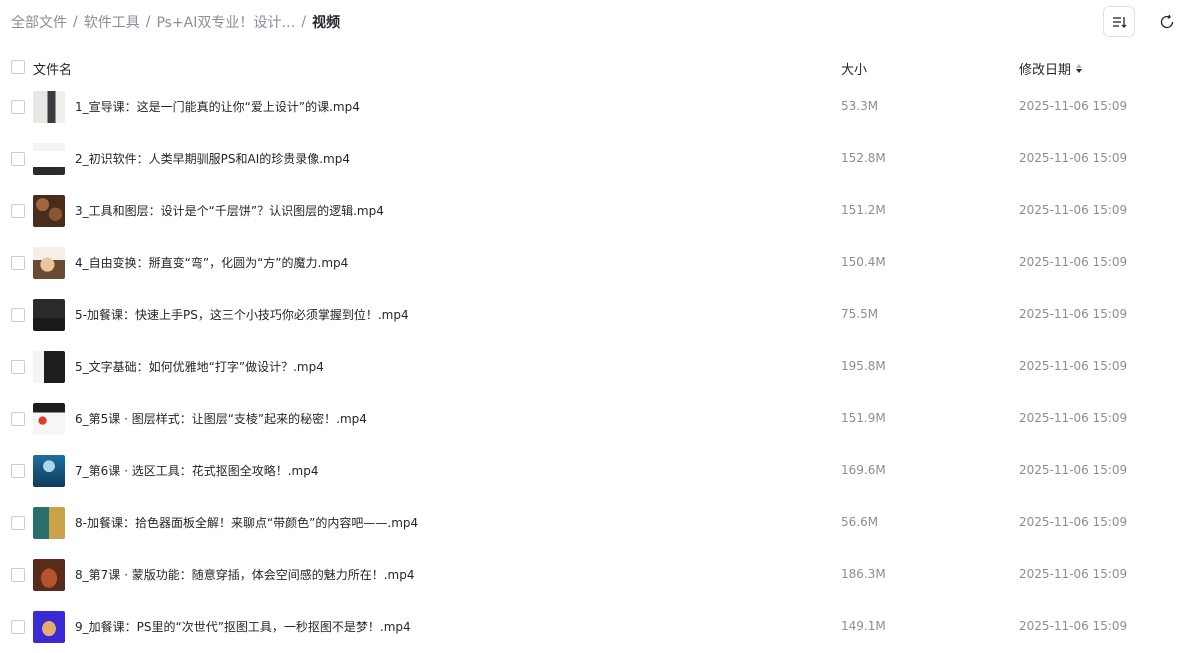 This screenshot has height=653, width=1186. What do you see at coordinates (1045, 70) in the screenshot?
I see `column-header-date-label: 修改日期` at bounding box center [1045, 70].